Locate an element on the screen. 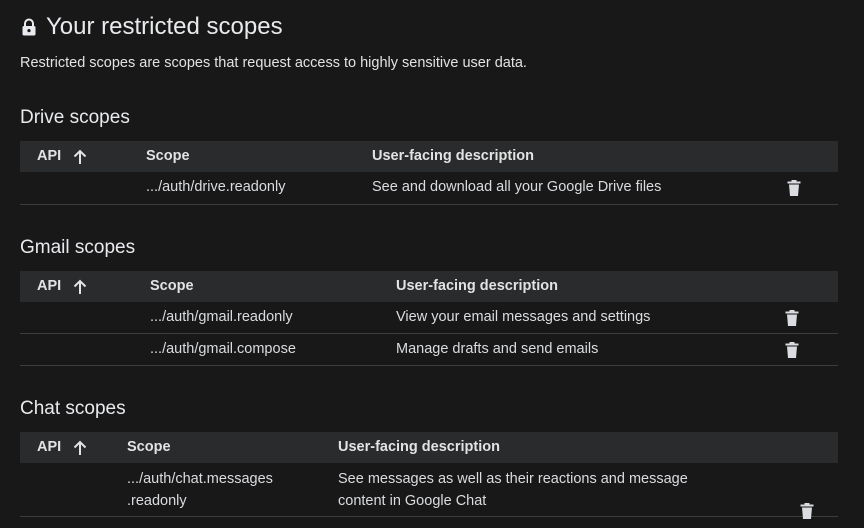 This screenshot has width=864, height=528. page-header: Your restricted scopes is located at coordinates (152, 27).